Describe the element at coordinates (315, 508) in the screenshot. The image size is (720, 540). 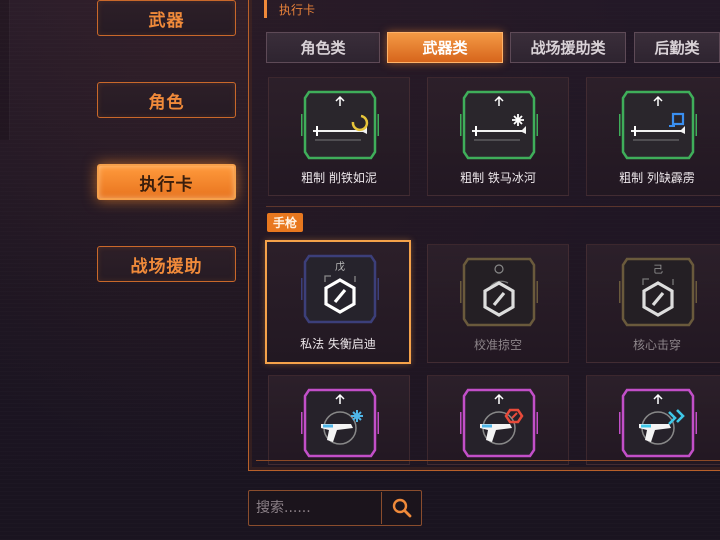
I see `search-input` at that location.